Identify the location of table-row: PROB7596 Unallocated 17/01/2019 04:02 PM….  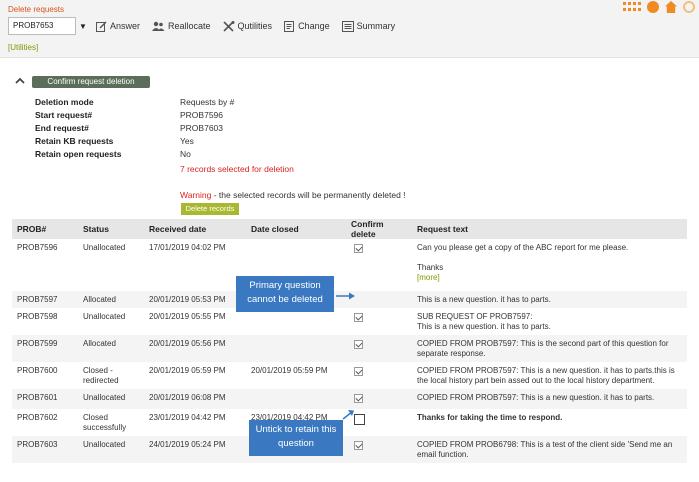
(349, 265).